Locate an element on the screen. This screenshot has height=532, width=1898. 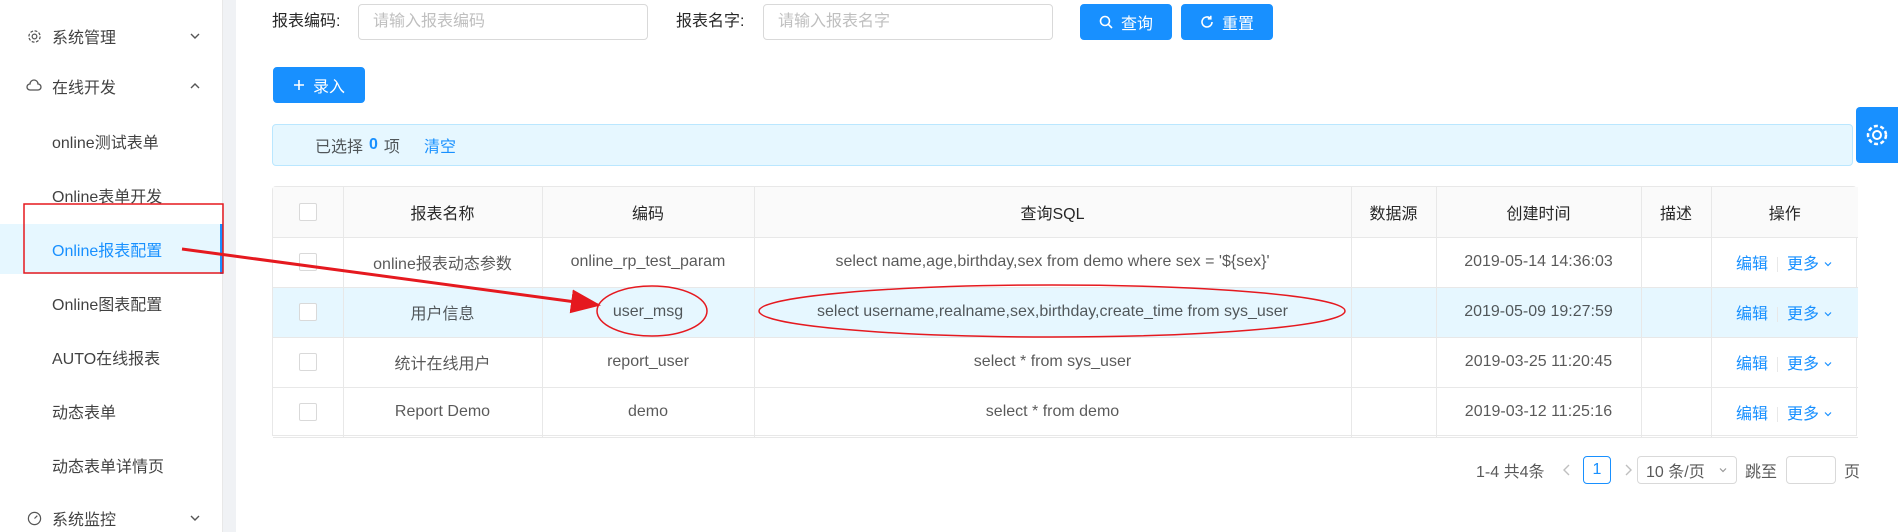
report-name-cell: 统计在线用户 is located at coordinates (443, 362).